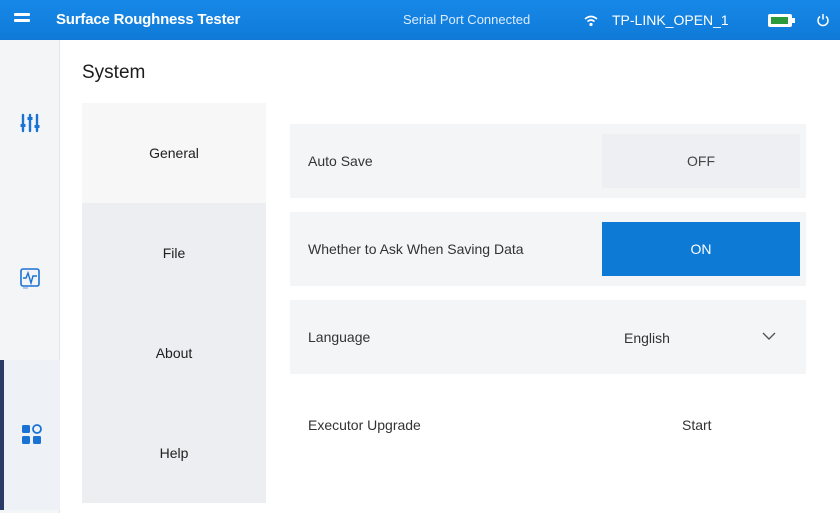  Describe the element at coordinates (591, 21) in the screenshot. I see `wifi-icon` at that location.